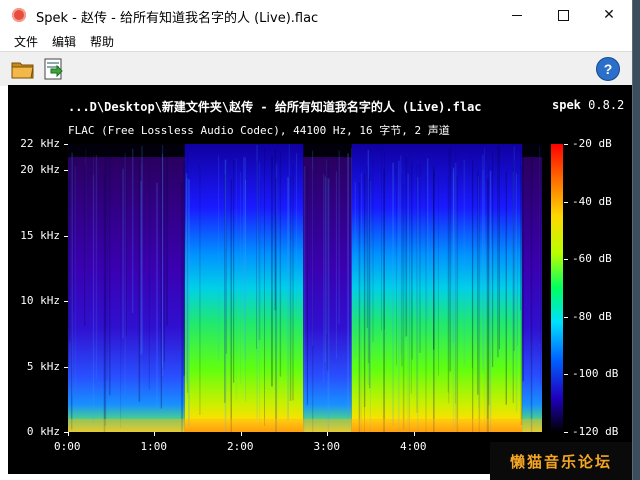 This screenshot has height=480, width=640. I want to click on maximize-button, so click(563, 15).